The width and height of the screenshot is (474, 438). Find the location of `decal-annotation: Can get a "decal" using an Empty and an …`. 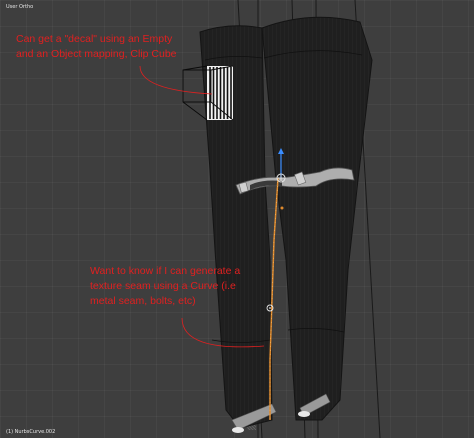

decal-annotation: Can get a "decal" using an Empty and an … is located at coordinates (146, 47).